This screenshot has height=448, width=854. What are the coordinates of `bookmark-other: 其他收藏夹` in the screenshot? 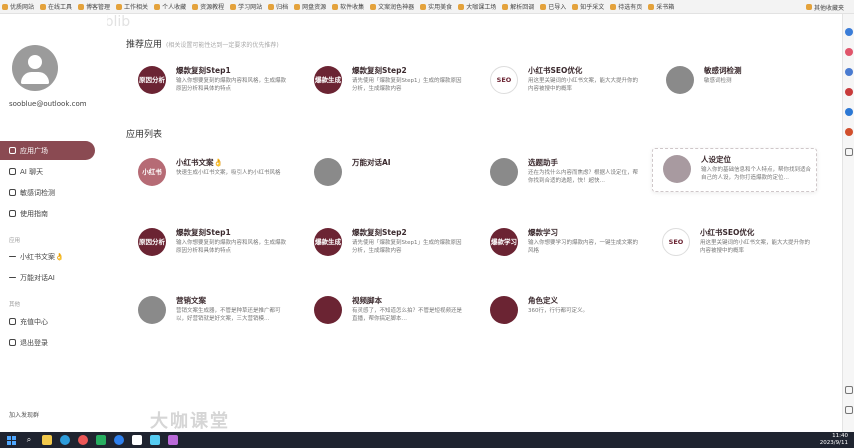 It's located at (824, 7).